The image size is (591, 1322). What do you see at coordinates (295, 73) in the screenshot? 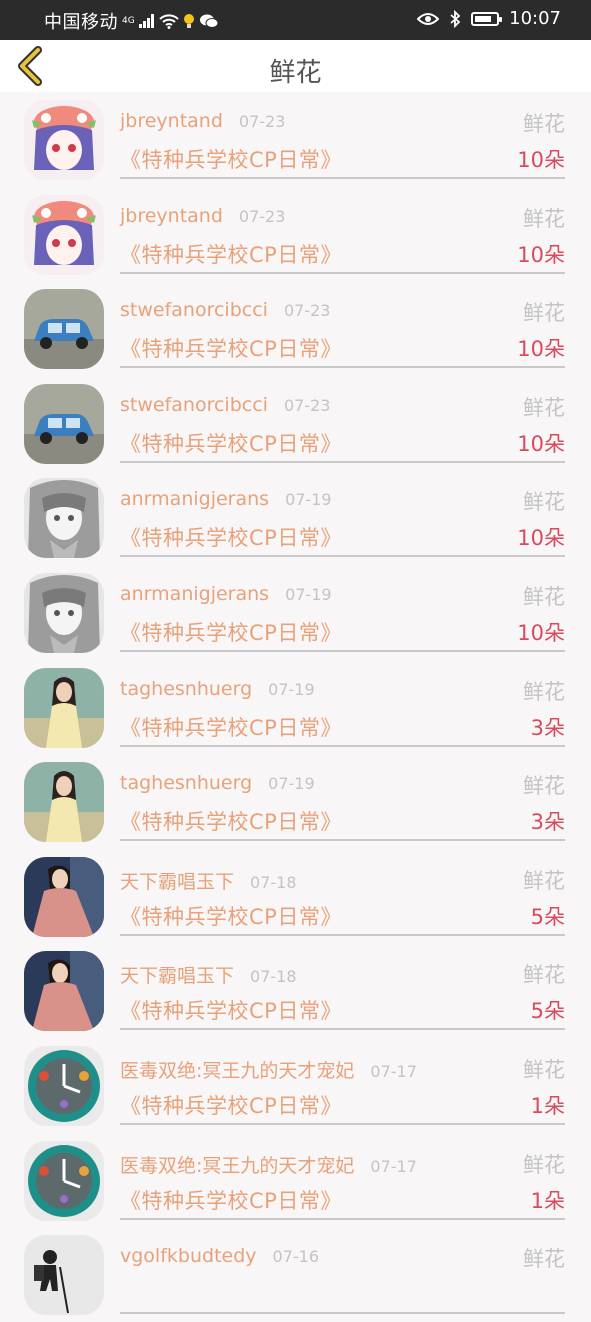
I see `page-title: 鲜花` at bounding box center [295, 73].